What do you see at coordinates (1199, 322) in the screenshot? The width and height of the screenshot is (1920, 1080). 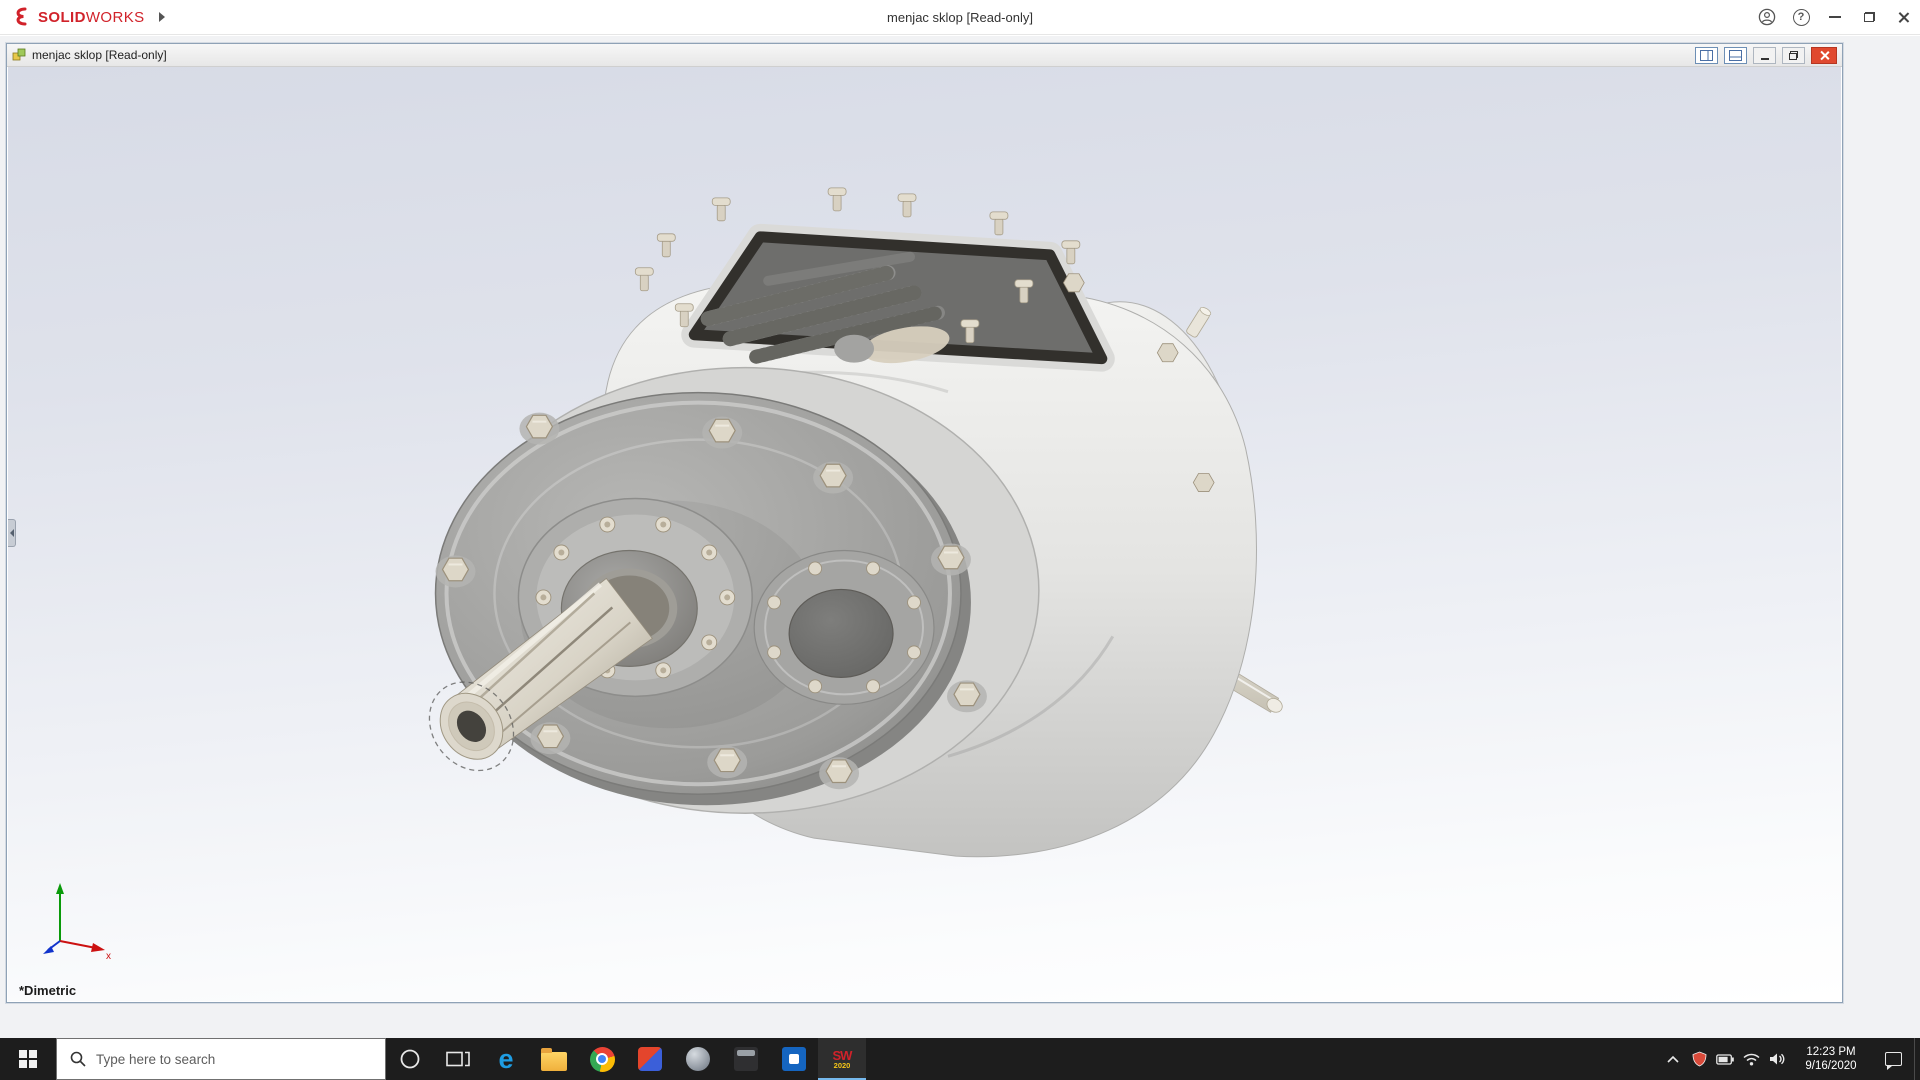 I see `rear-stub-shaft` at bounding box center [1199, 322].